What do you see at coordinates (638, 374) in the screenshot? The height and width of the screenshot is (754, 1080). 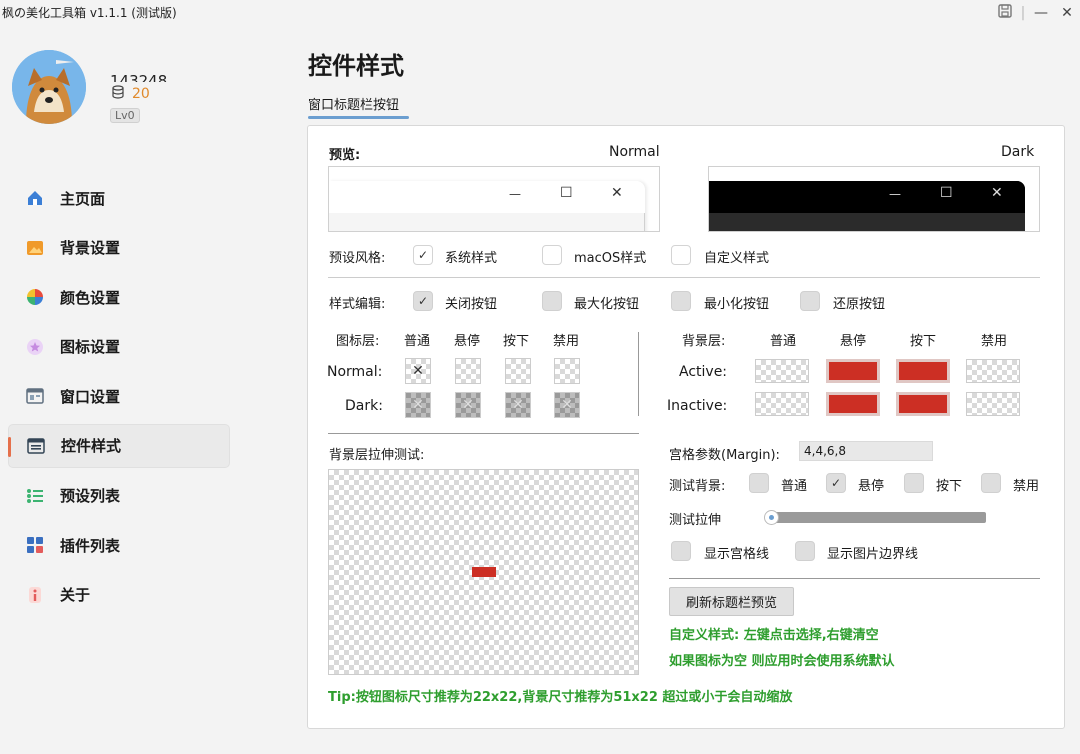 I see `vertical-divider` at bounding box center [638, 374].